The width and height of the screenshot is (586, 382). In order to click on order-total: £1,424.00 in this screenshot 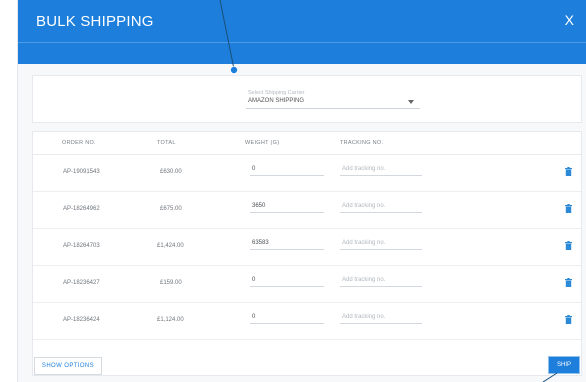, I will do `click(170, 246)`.